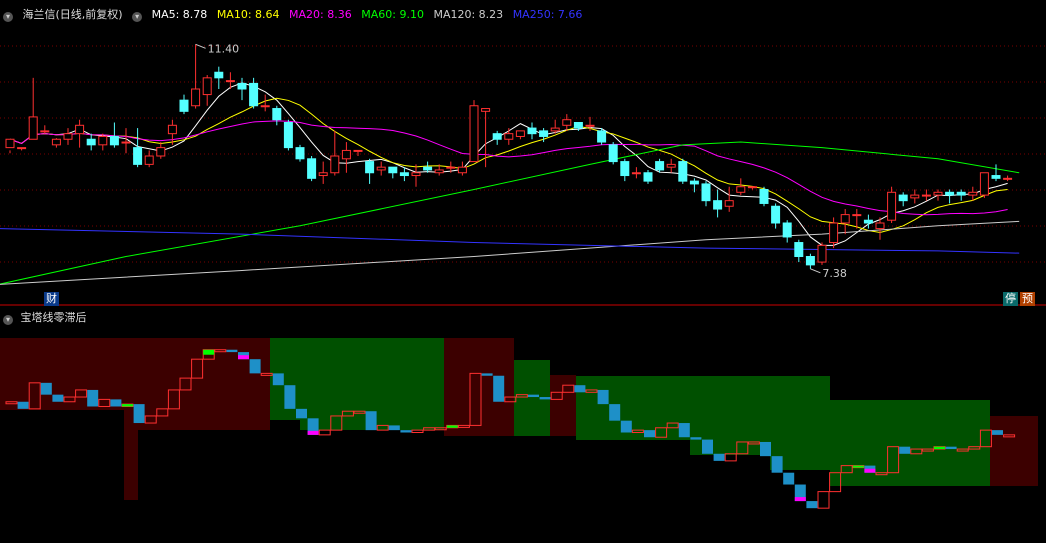 The image size is (1046, 543). Describe the element at coordinates (8, 17) in the screenshot. I see `collapse-icon: ▾` at that location.